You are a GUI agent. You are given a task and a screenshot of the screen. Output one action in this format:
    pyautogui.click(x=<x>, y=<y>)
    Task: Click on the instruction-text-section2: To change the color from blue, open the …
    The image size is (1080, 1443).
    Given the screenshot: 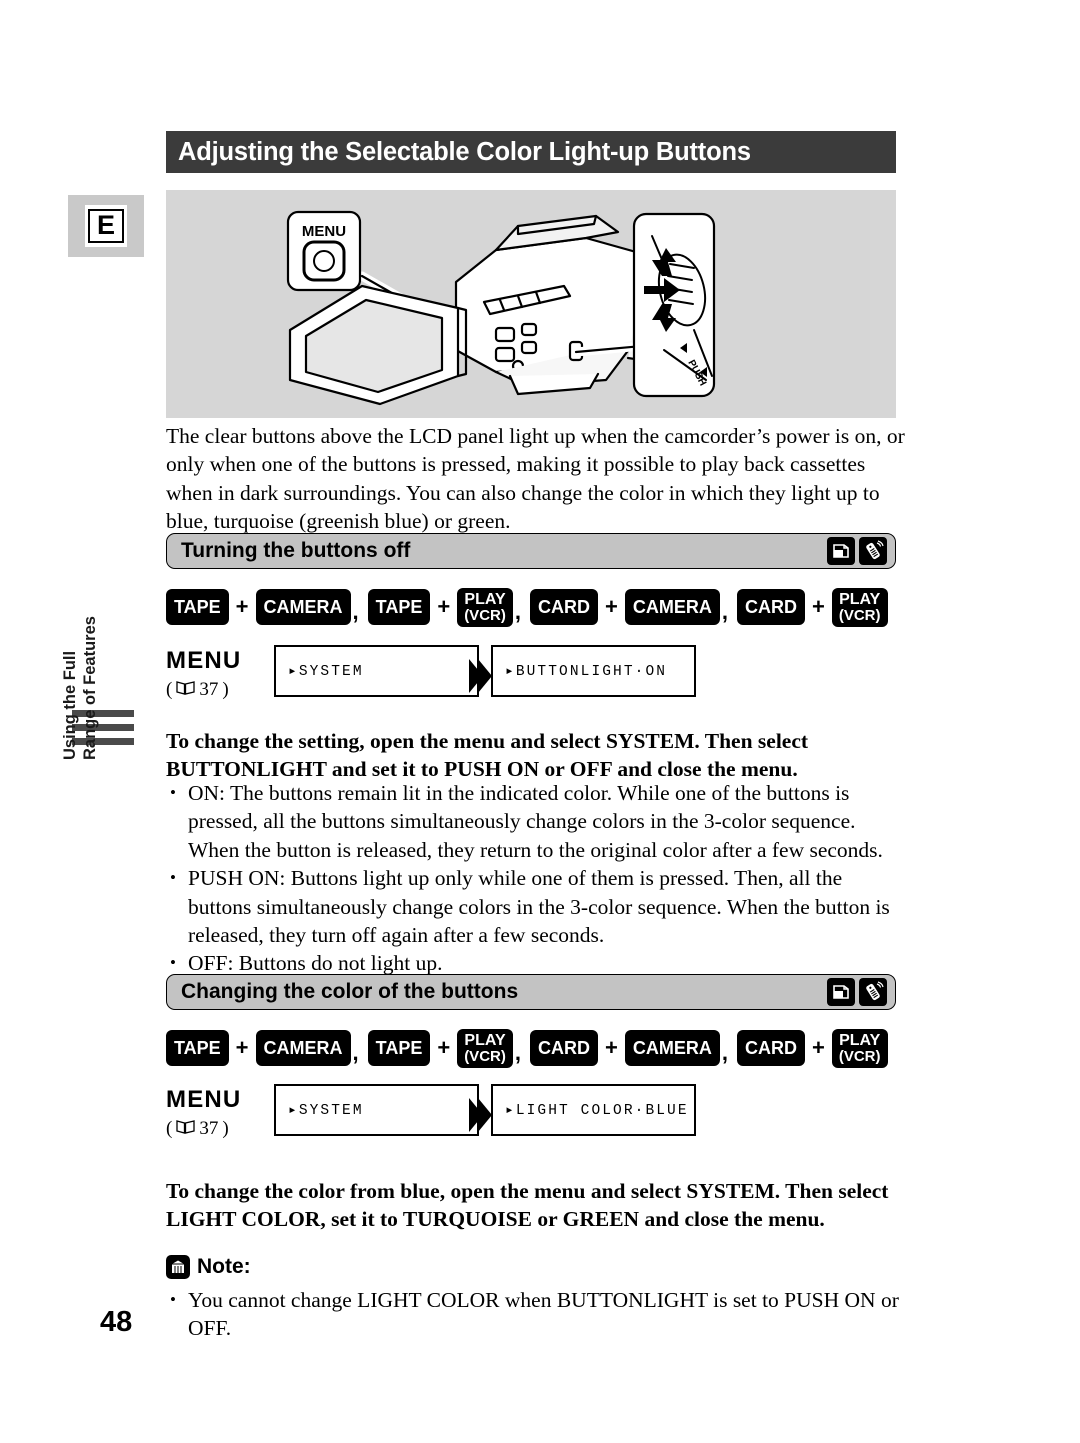 What is the action you would take?
    pyautogui.click(x=527, y=1205)
    